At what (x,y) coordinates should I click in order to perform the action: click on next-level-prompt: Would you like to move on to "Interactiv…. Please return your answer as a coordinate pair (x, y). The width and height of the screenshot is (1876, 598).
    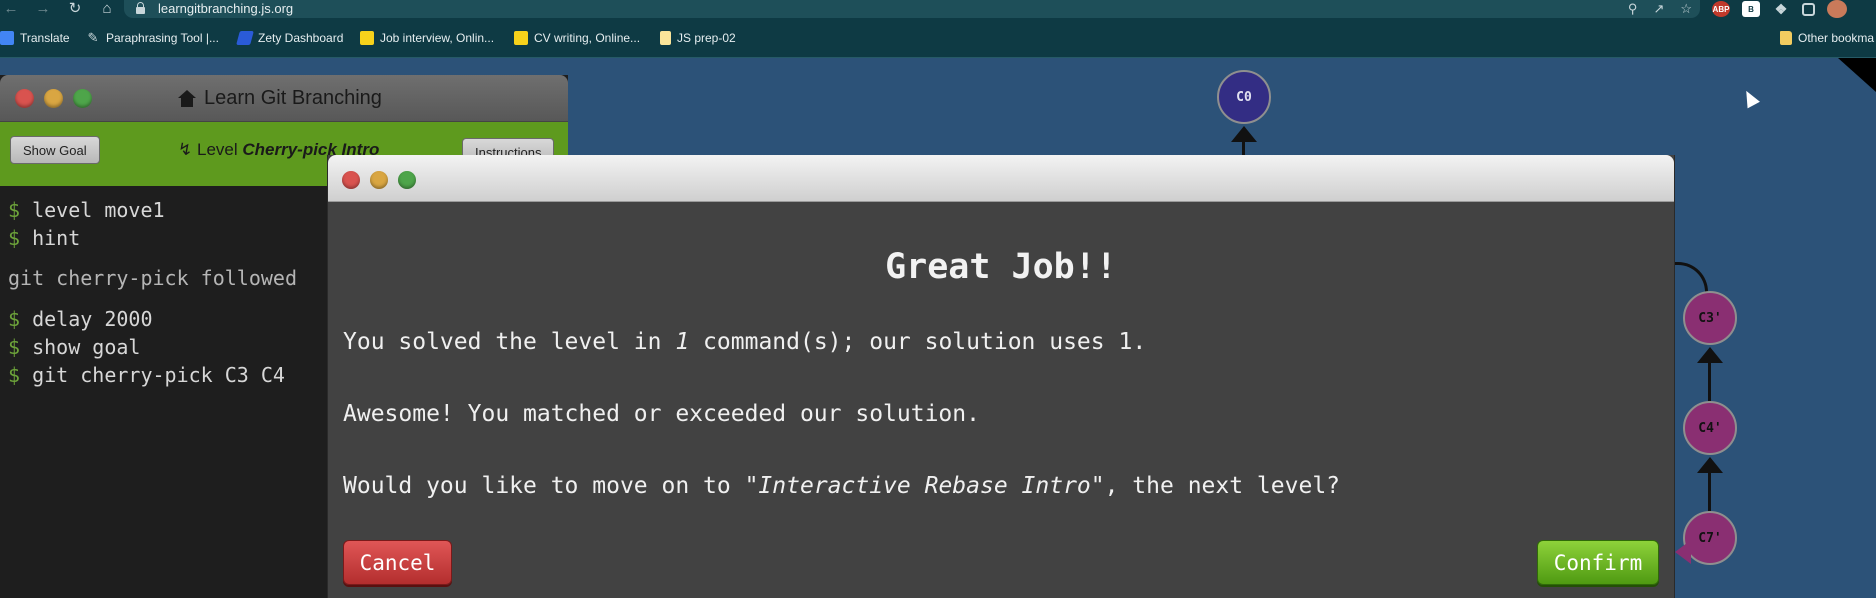
    Looking at the image, I should click on (841, 486).